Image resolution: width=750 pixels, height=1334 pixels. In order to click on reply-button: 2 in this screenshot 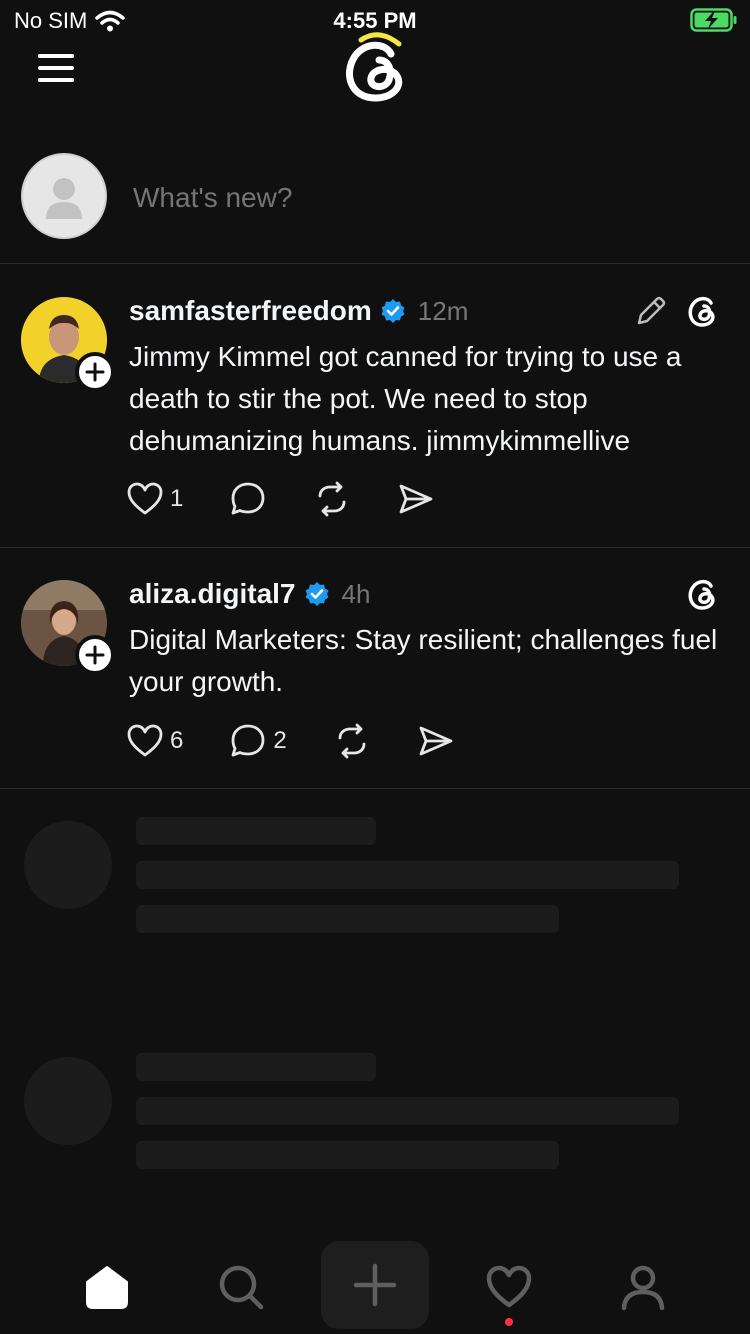, I will do `click(258, 741)`.